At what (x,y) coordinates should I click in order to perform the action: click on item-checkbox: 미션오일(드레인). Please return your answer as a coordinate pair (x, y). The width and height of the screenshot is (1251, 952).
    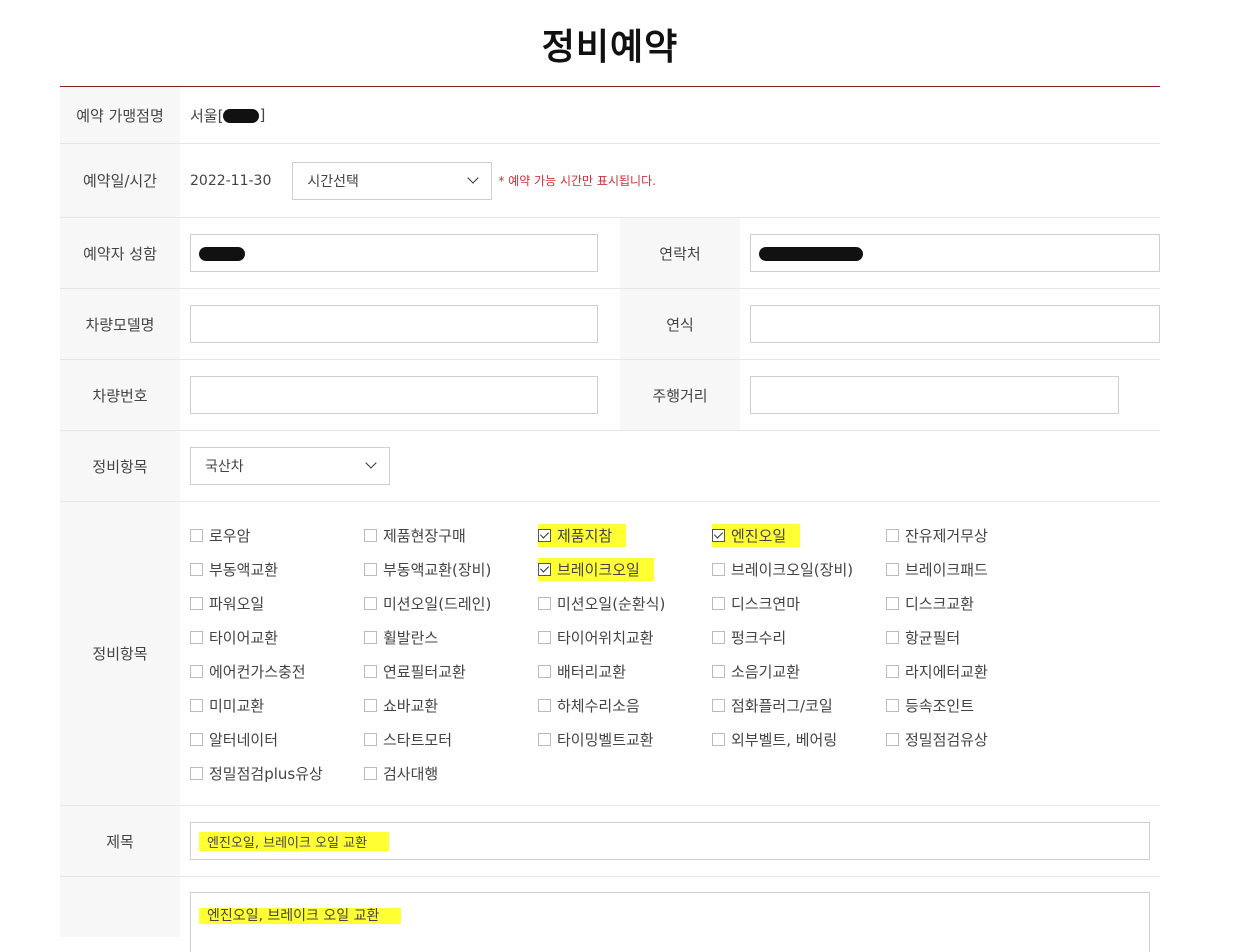
    Looking at the image, I should click on (451, 603).